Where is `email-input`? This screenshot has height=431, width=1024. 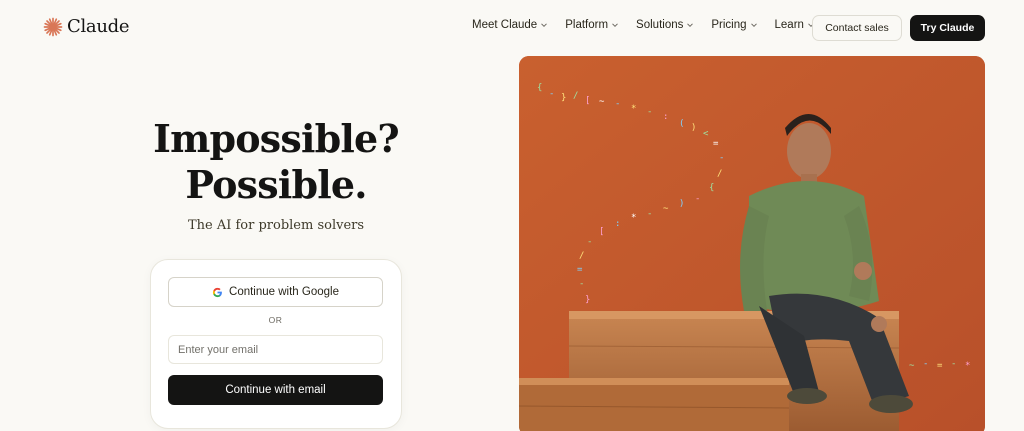 email-input is located at coordinates (275, 349).